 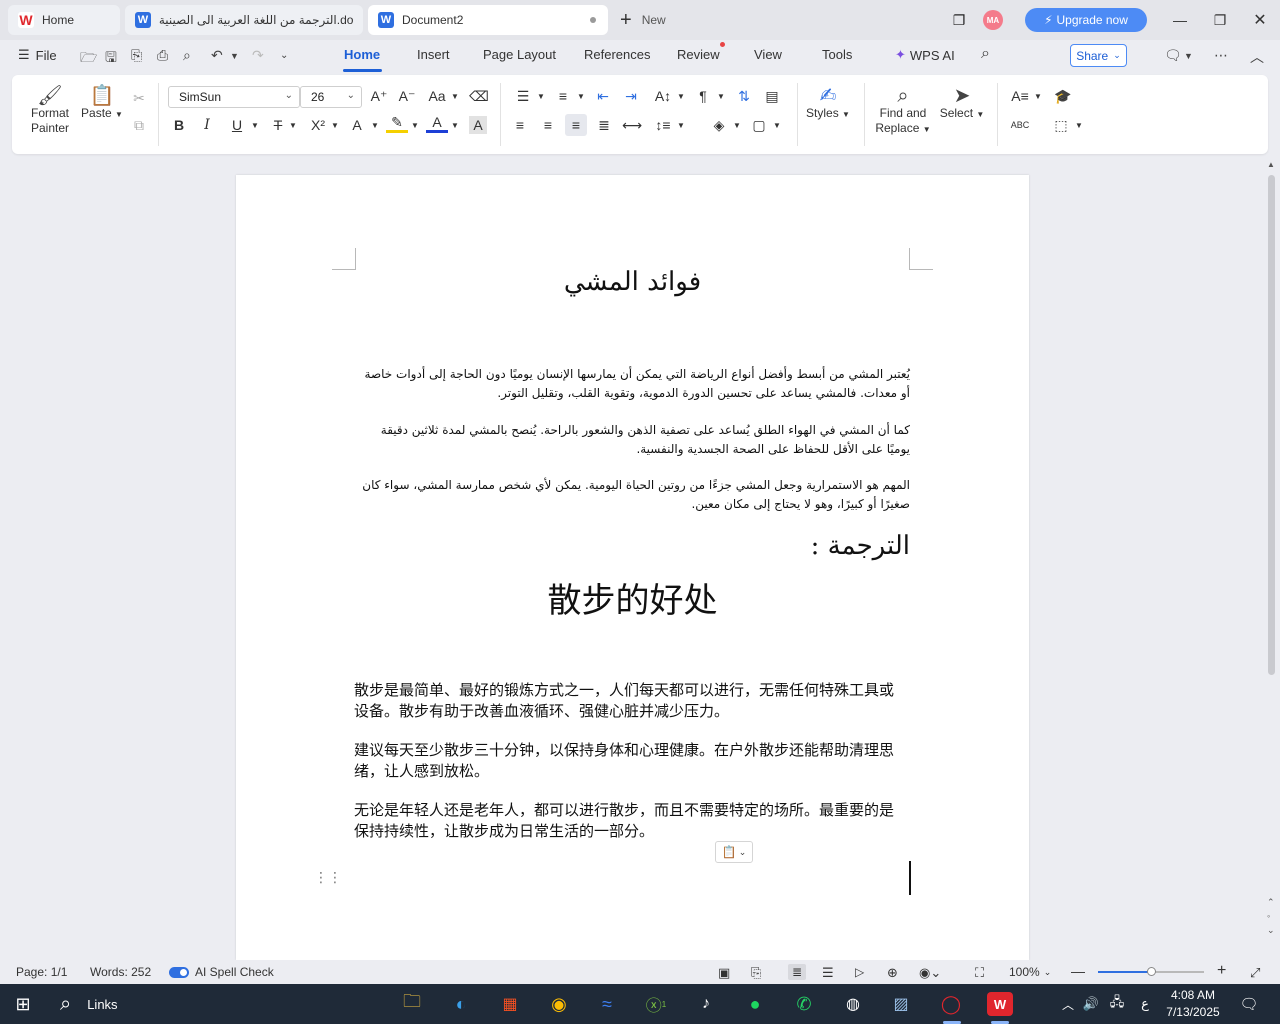 I want to click on collapse-ribbon-icon: ︿, so click(x=1257, y=57).